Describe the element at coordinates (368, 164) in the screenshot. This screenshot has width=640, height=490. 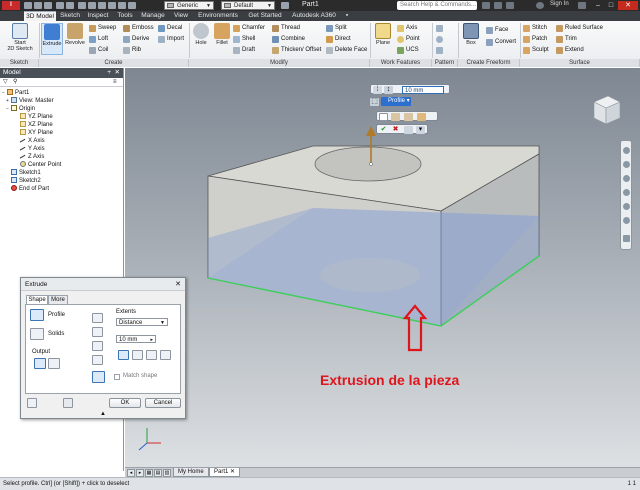
I see `top-hole` at that location.